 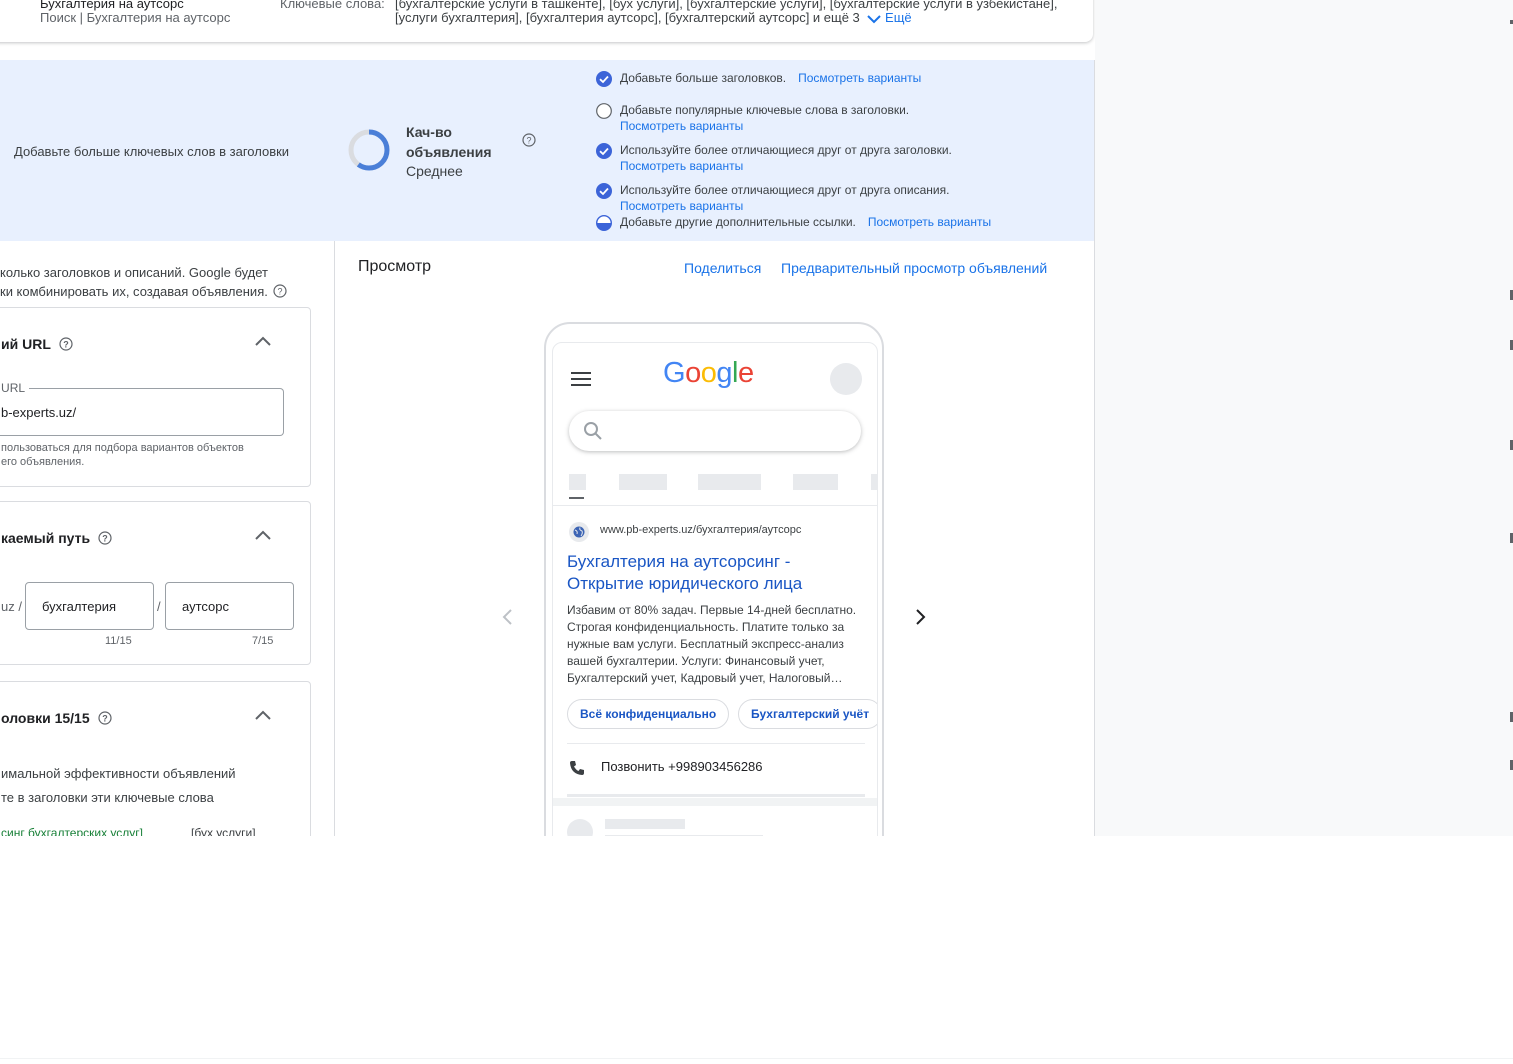 I want to click on ad-strength-title: Кач-во объявления, so click(x=449, y=142).